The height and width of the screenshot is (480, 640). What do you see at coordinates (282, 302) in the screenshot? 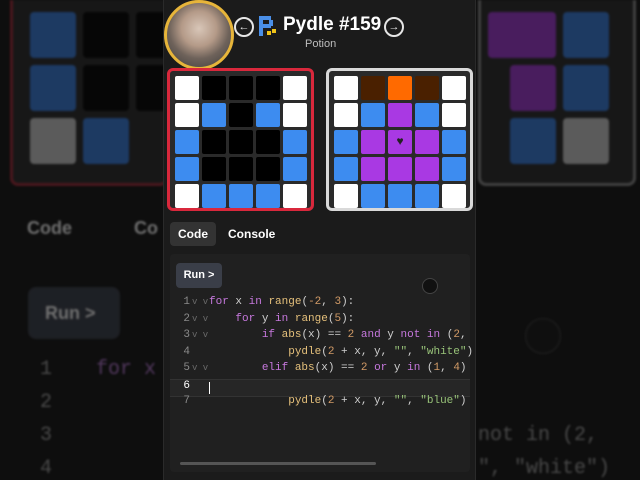
I see `code-text: for x in range(-2, 3):` at bounding box center [282, 302].